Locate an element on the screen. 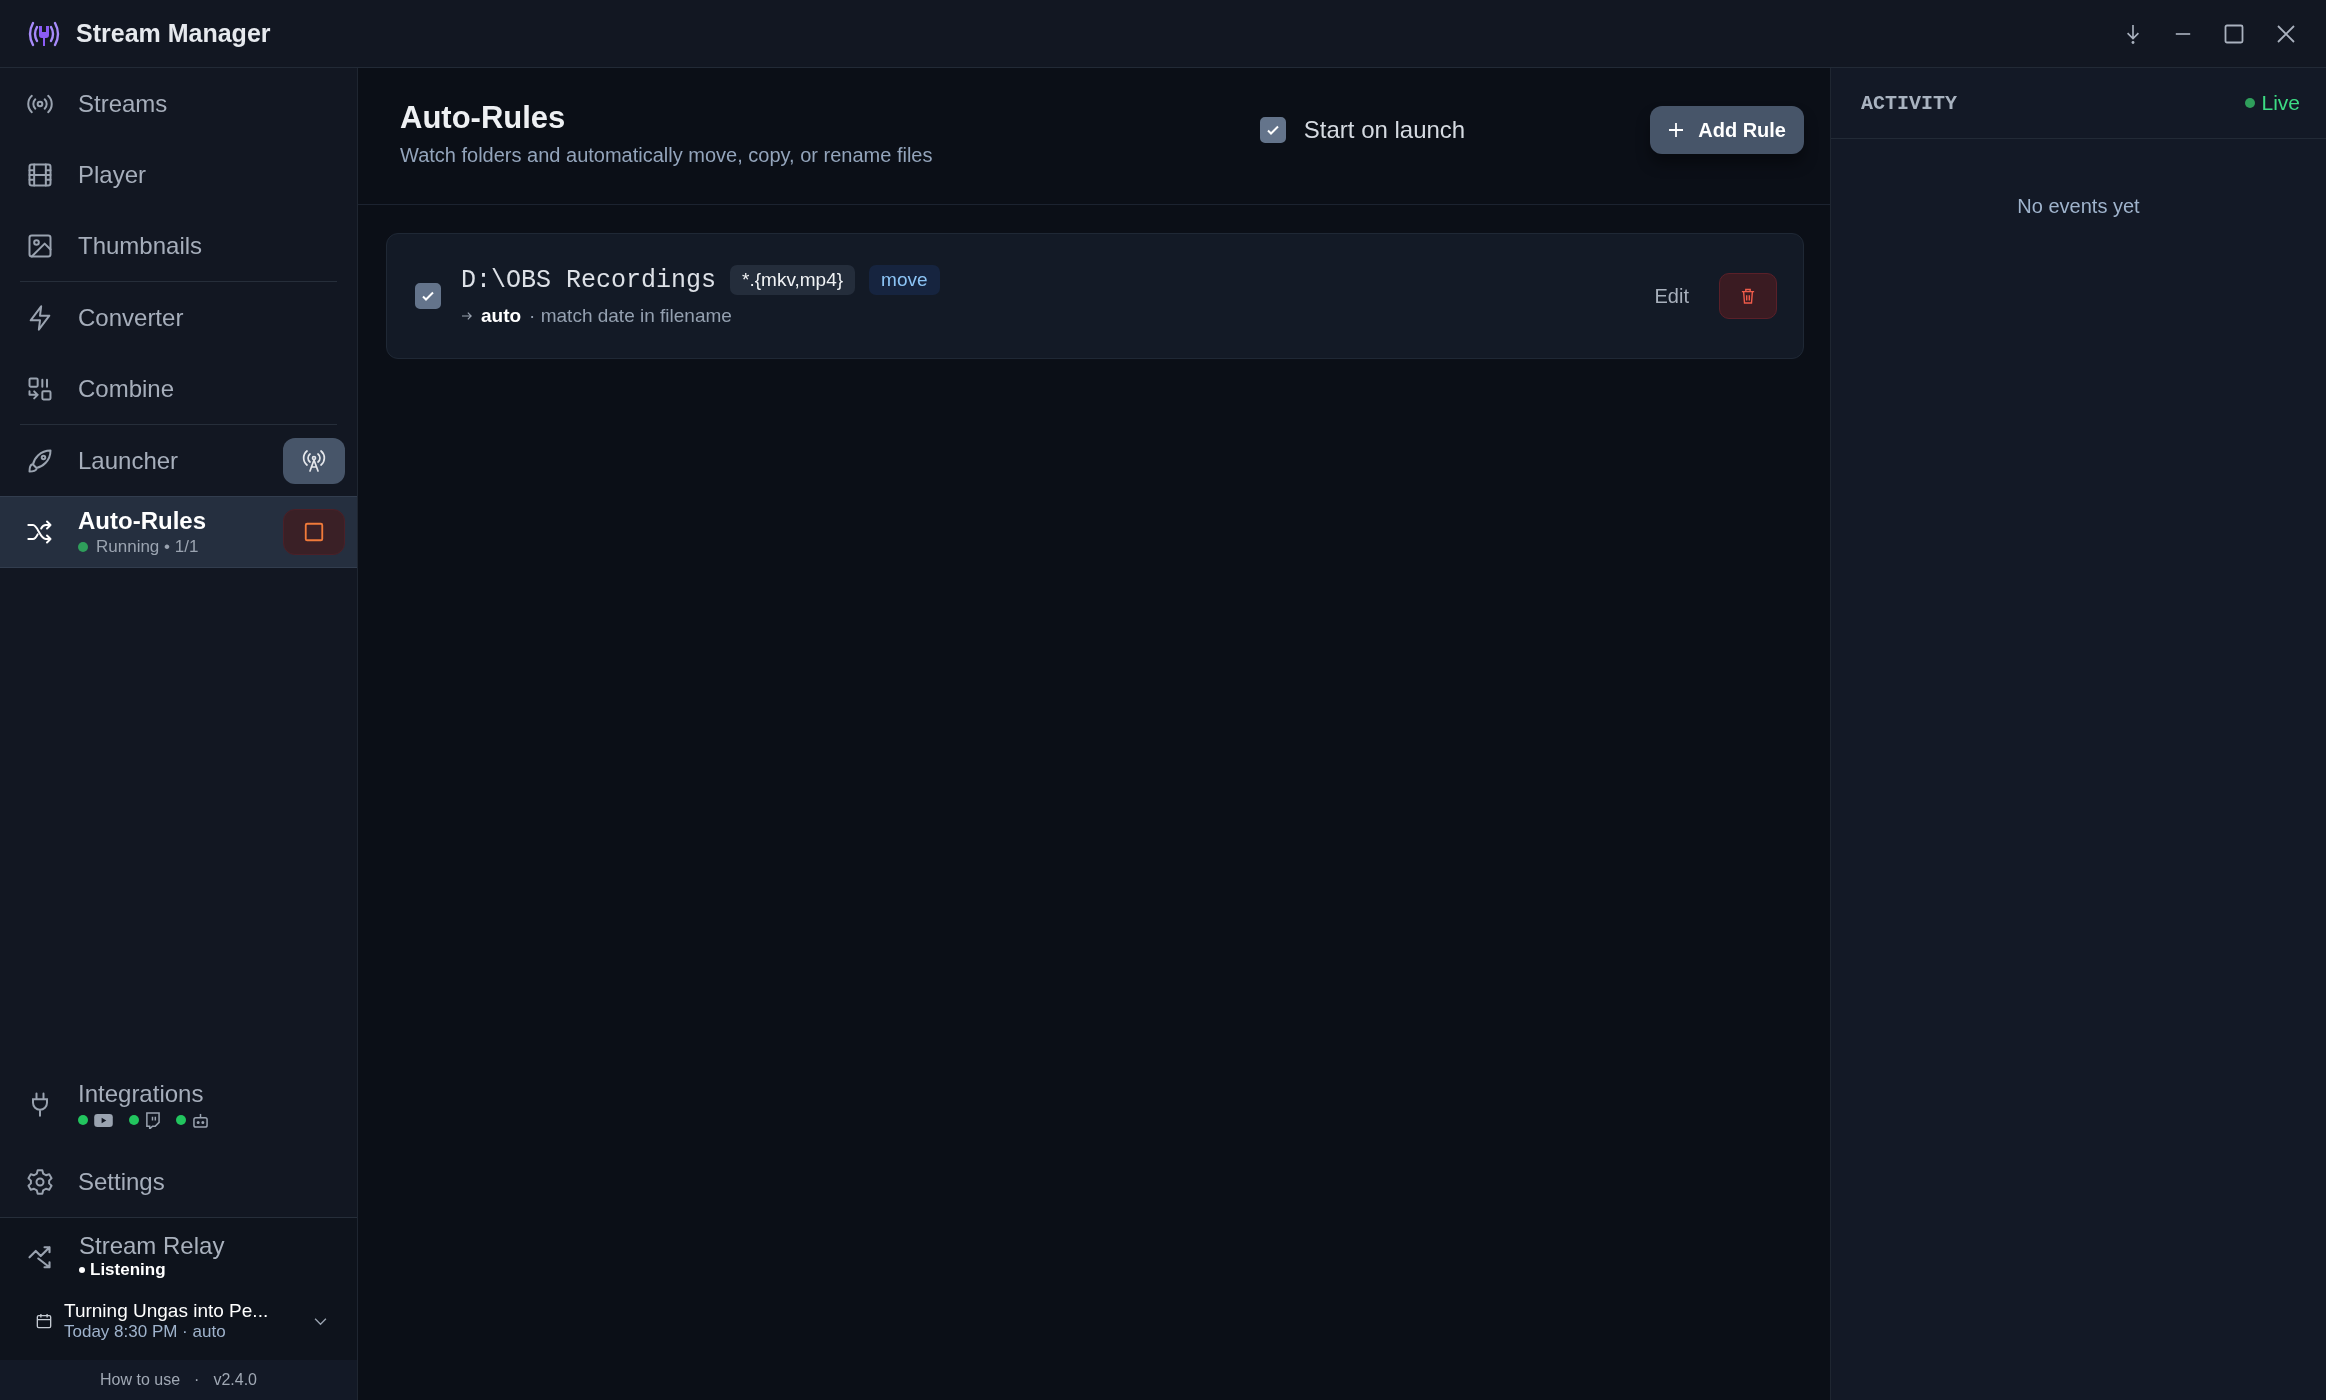  relay-status: Listening is located at coordinates (128, 1270).